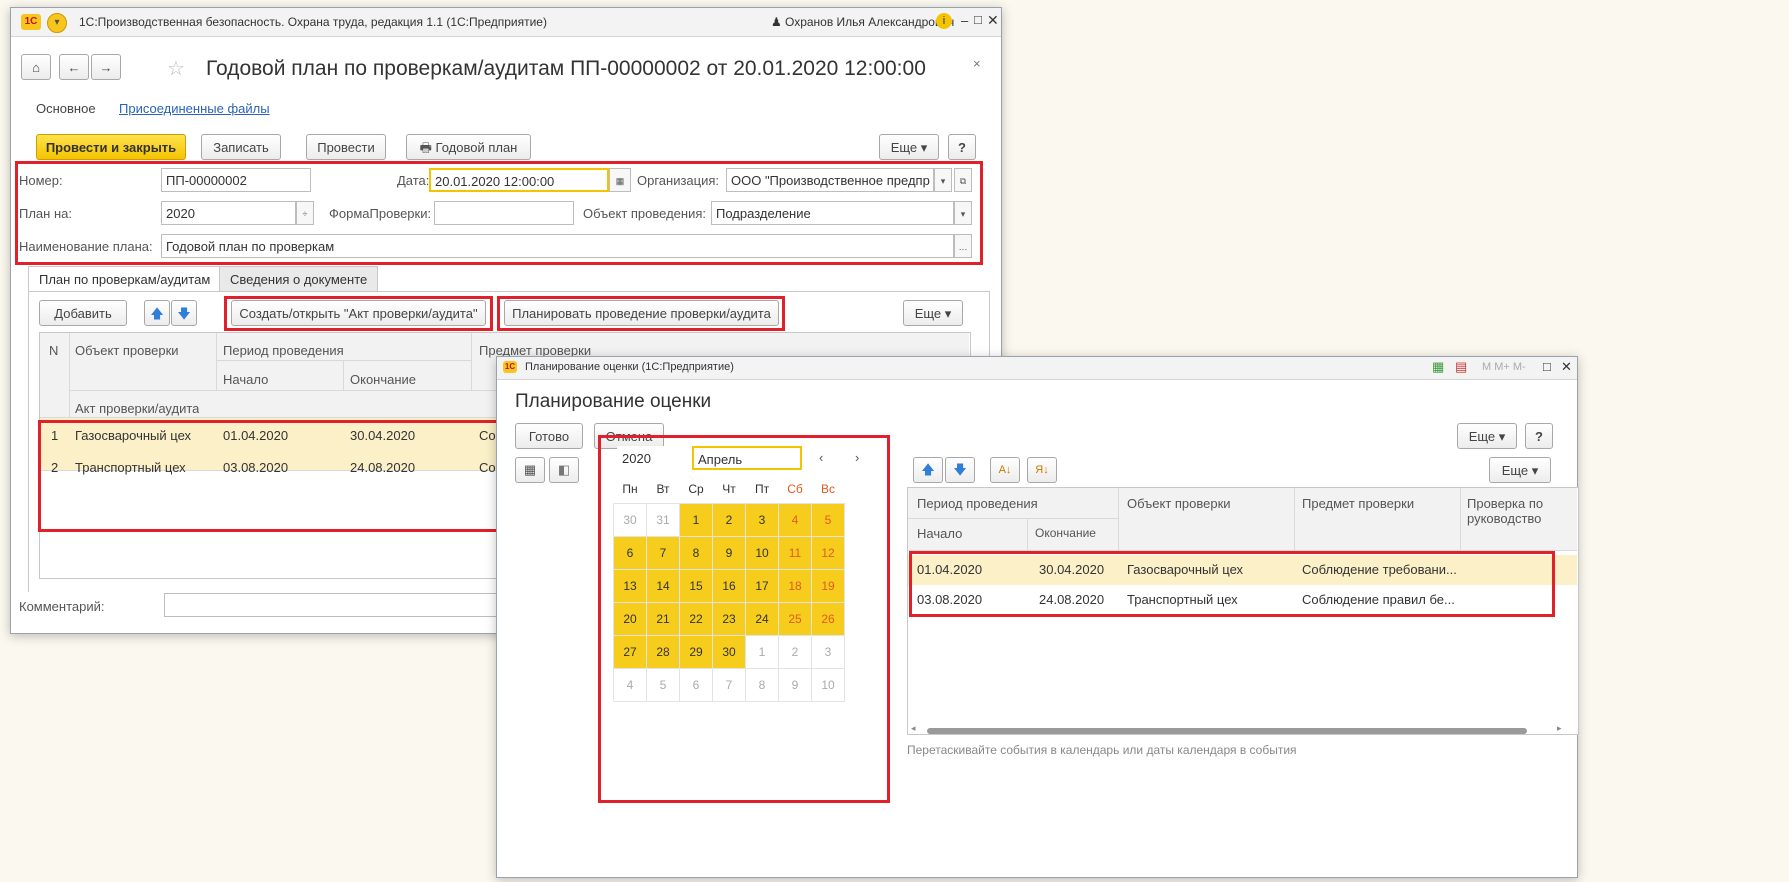 Image resolution: width=1789 pixels, height=882 pixels. What do you see at coordinates (1438, 367) in the screenshot?
I see `calc-icon: ▦` at bounding box center [1438, 367].